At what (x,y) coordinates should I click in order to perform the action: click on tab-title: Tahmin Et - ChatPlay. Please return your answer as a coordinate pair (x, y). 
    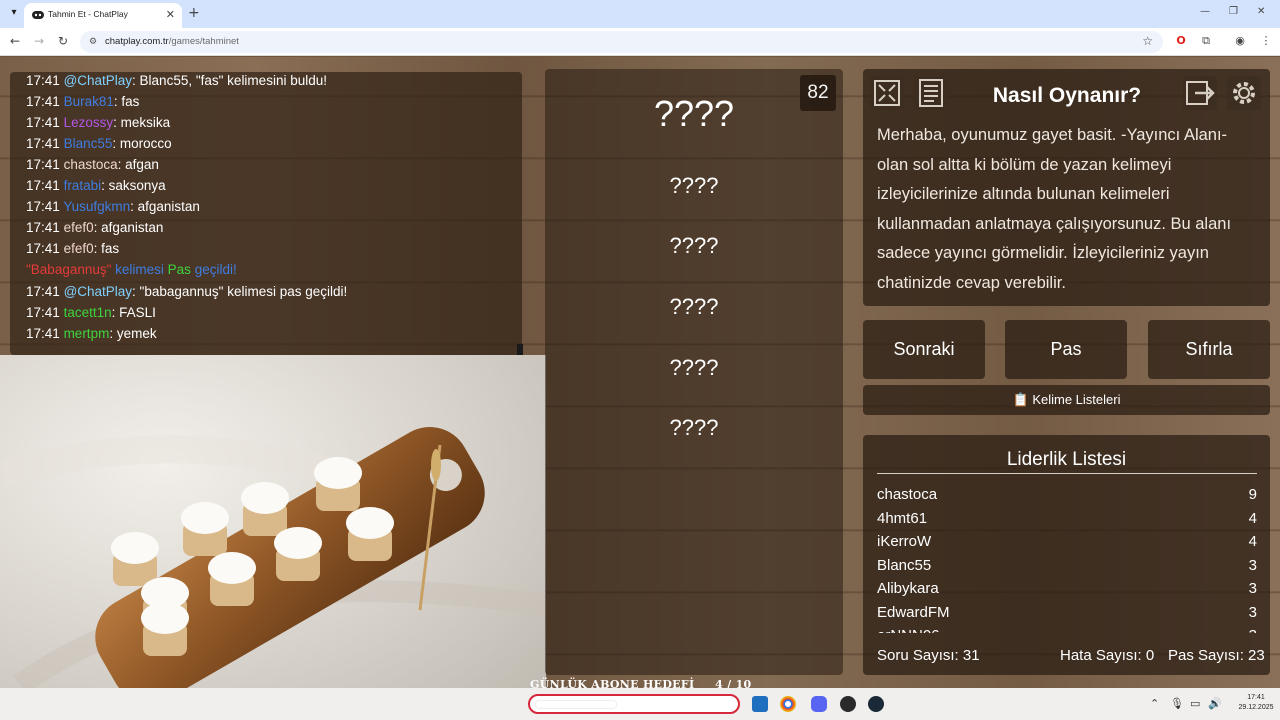
    Looking at the image, I should click on (88, 14).